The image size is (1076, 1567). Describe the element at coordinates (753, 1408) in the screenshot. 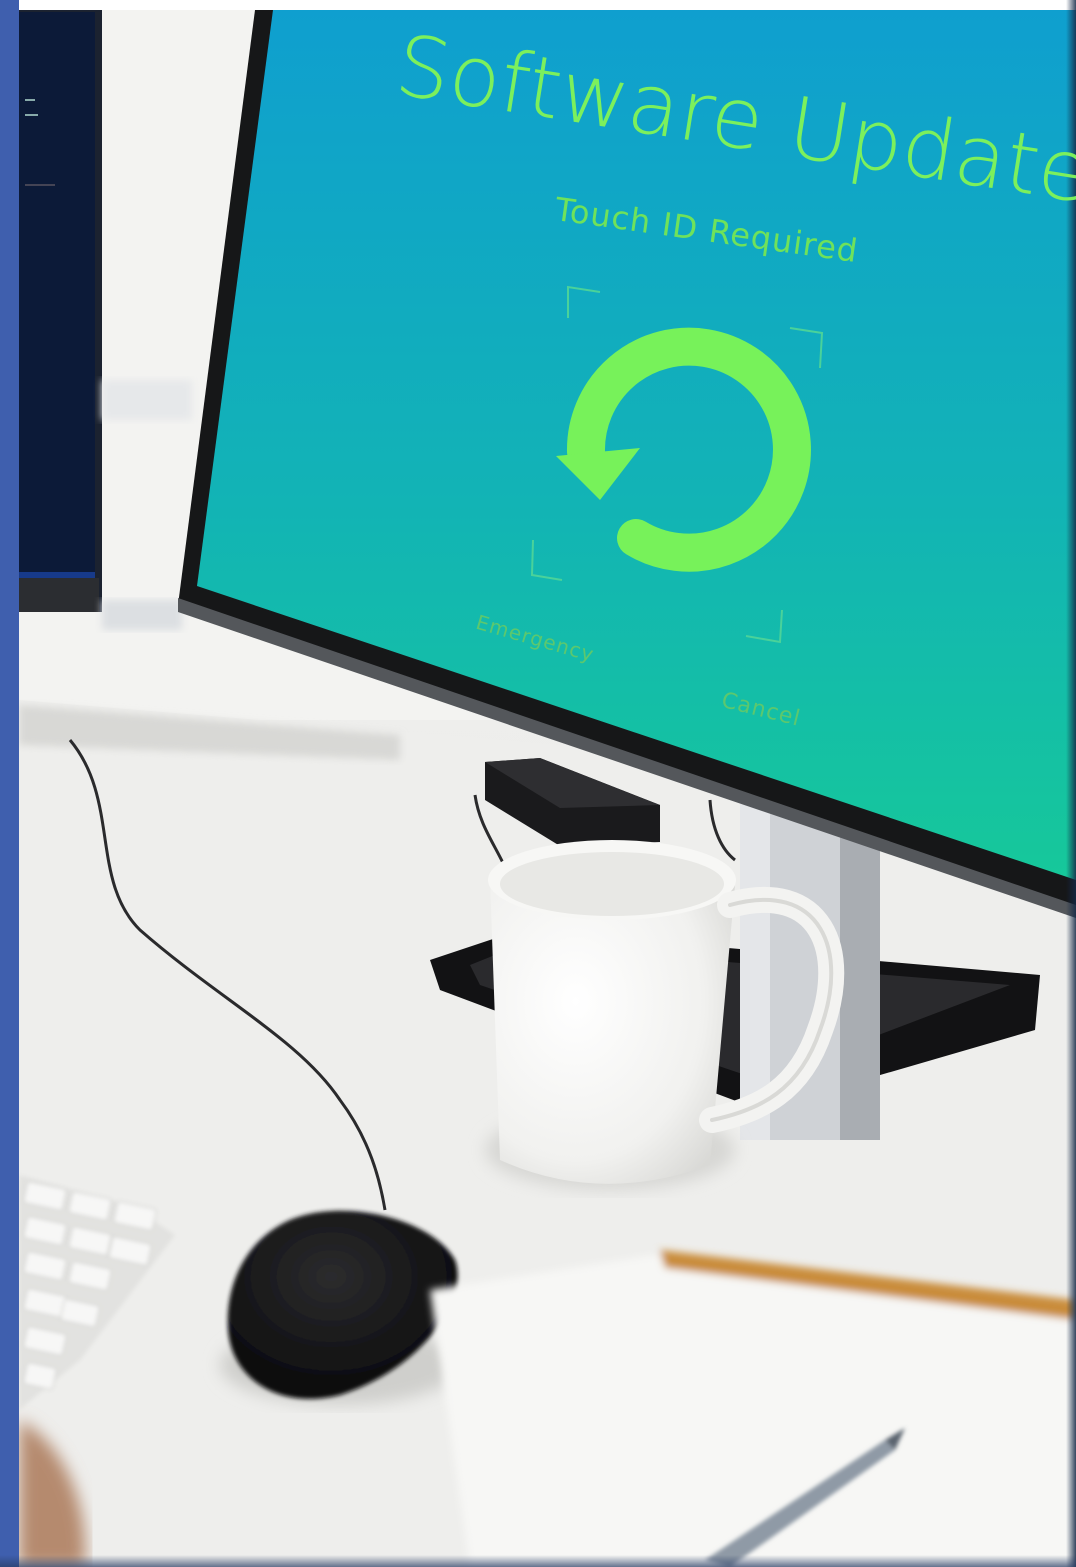

I see `notebook` at that location.